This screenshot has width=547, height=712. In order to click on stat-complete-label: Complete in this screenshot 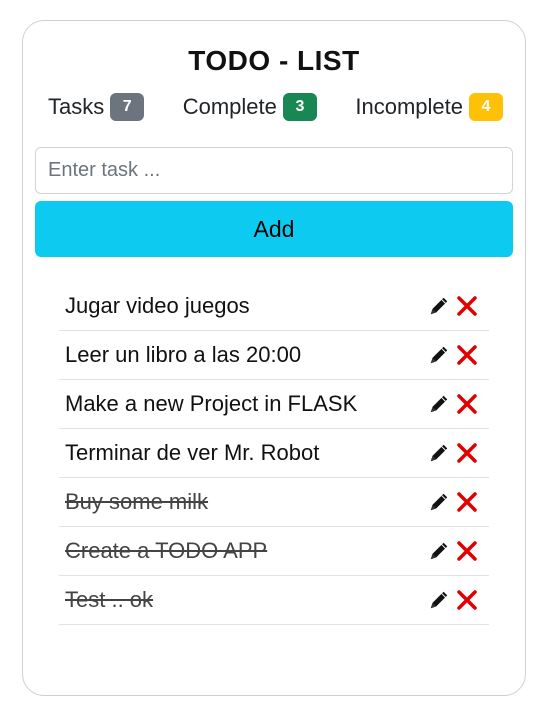, I will do `click(229, 106)`.